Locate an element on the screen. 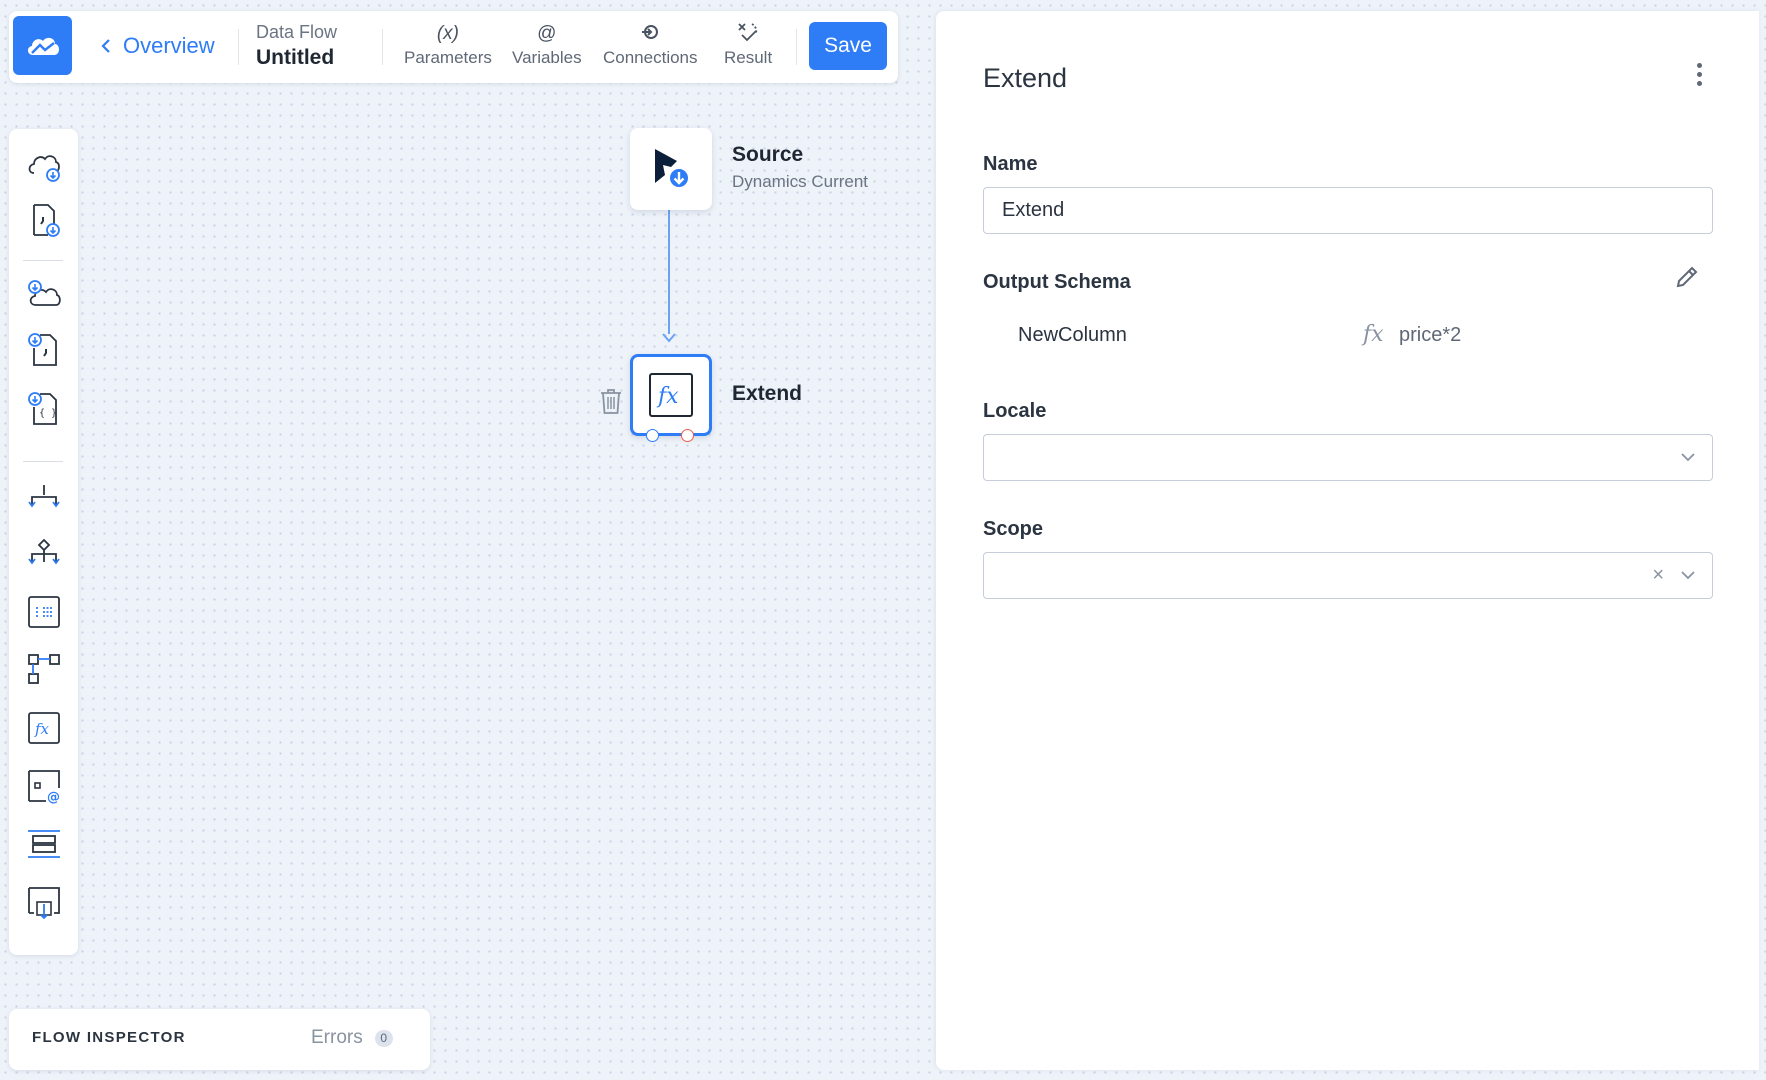 The height and width of the screenshot is (1080, 1766). trash-icon is located at coordinates (611, 401).